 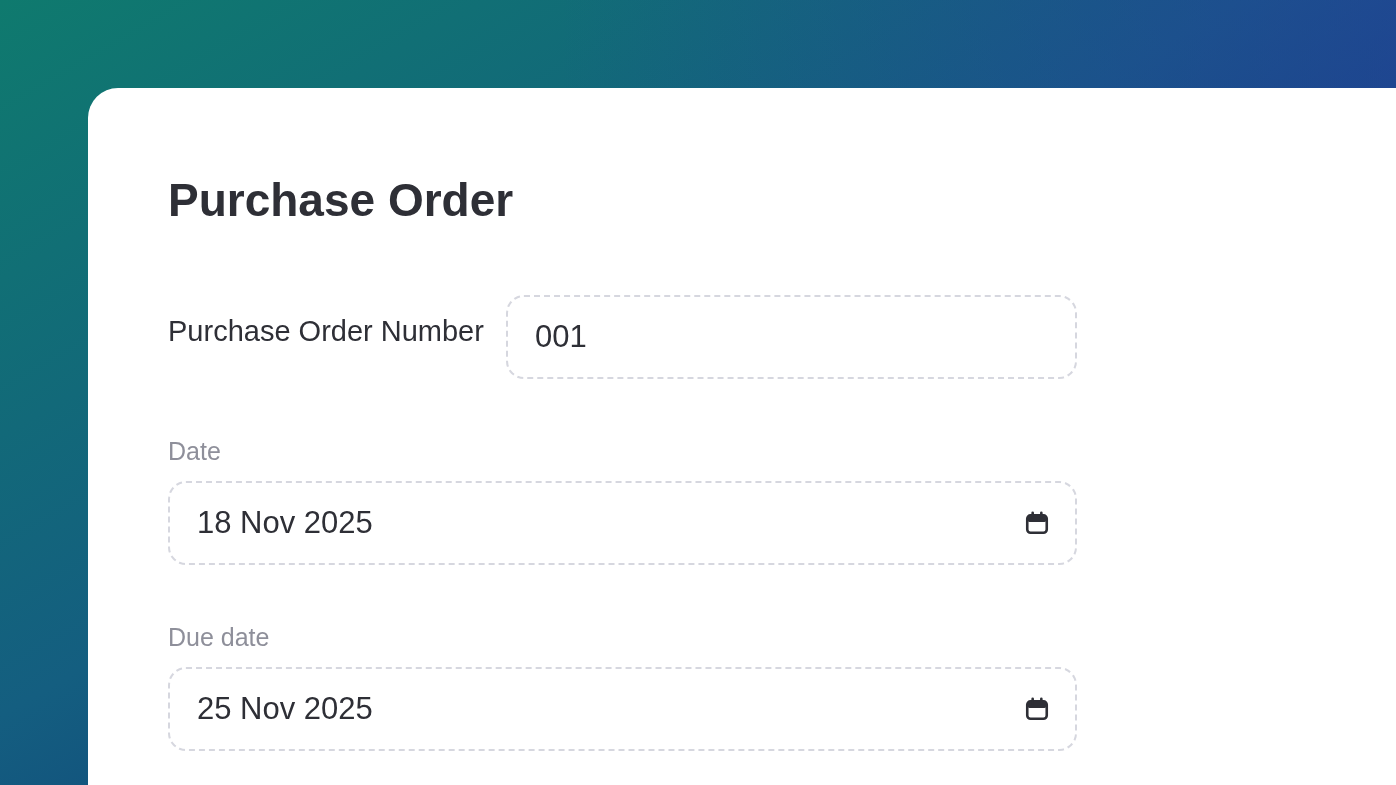 What do you see at coordinates (622, 523) in the screenshot?
I see `date-field: 18 Nov 2025` at bounding box center [622, 523].